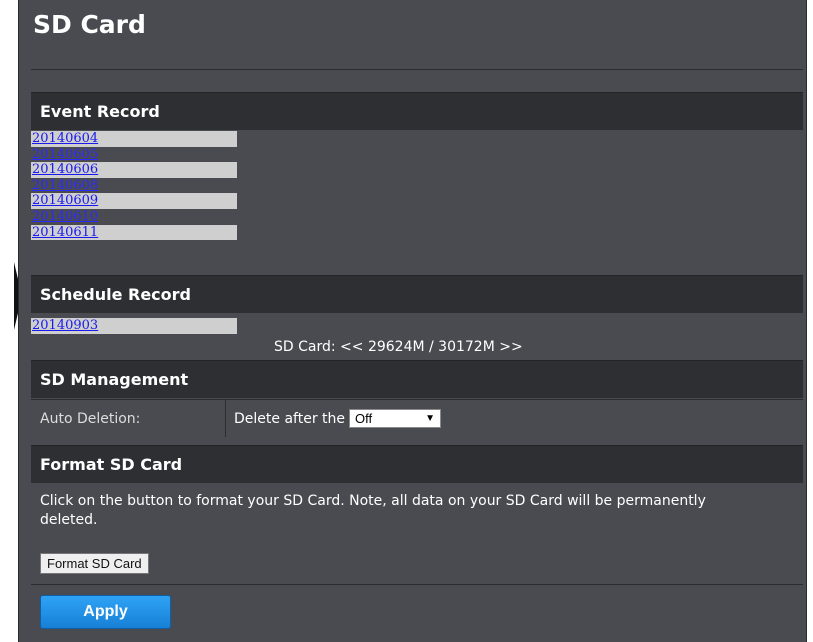 This screenshot has height=642, width=813. What do you see at coordinates (289, 418) in the screenshot?
I see `delete-after-label: Delete after the` at bounding box center [289, 418].